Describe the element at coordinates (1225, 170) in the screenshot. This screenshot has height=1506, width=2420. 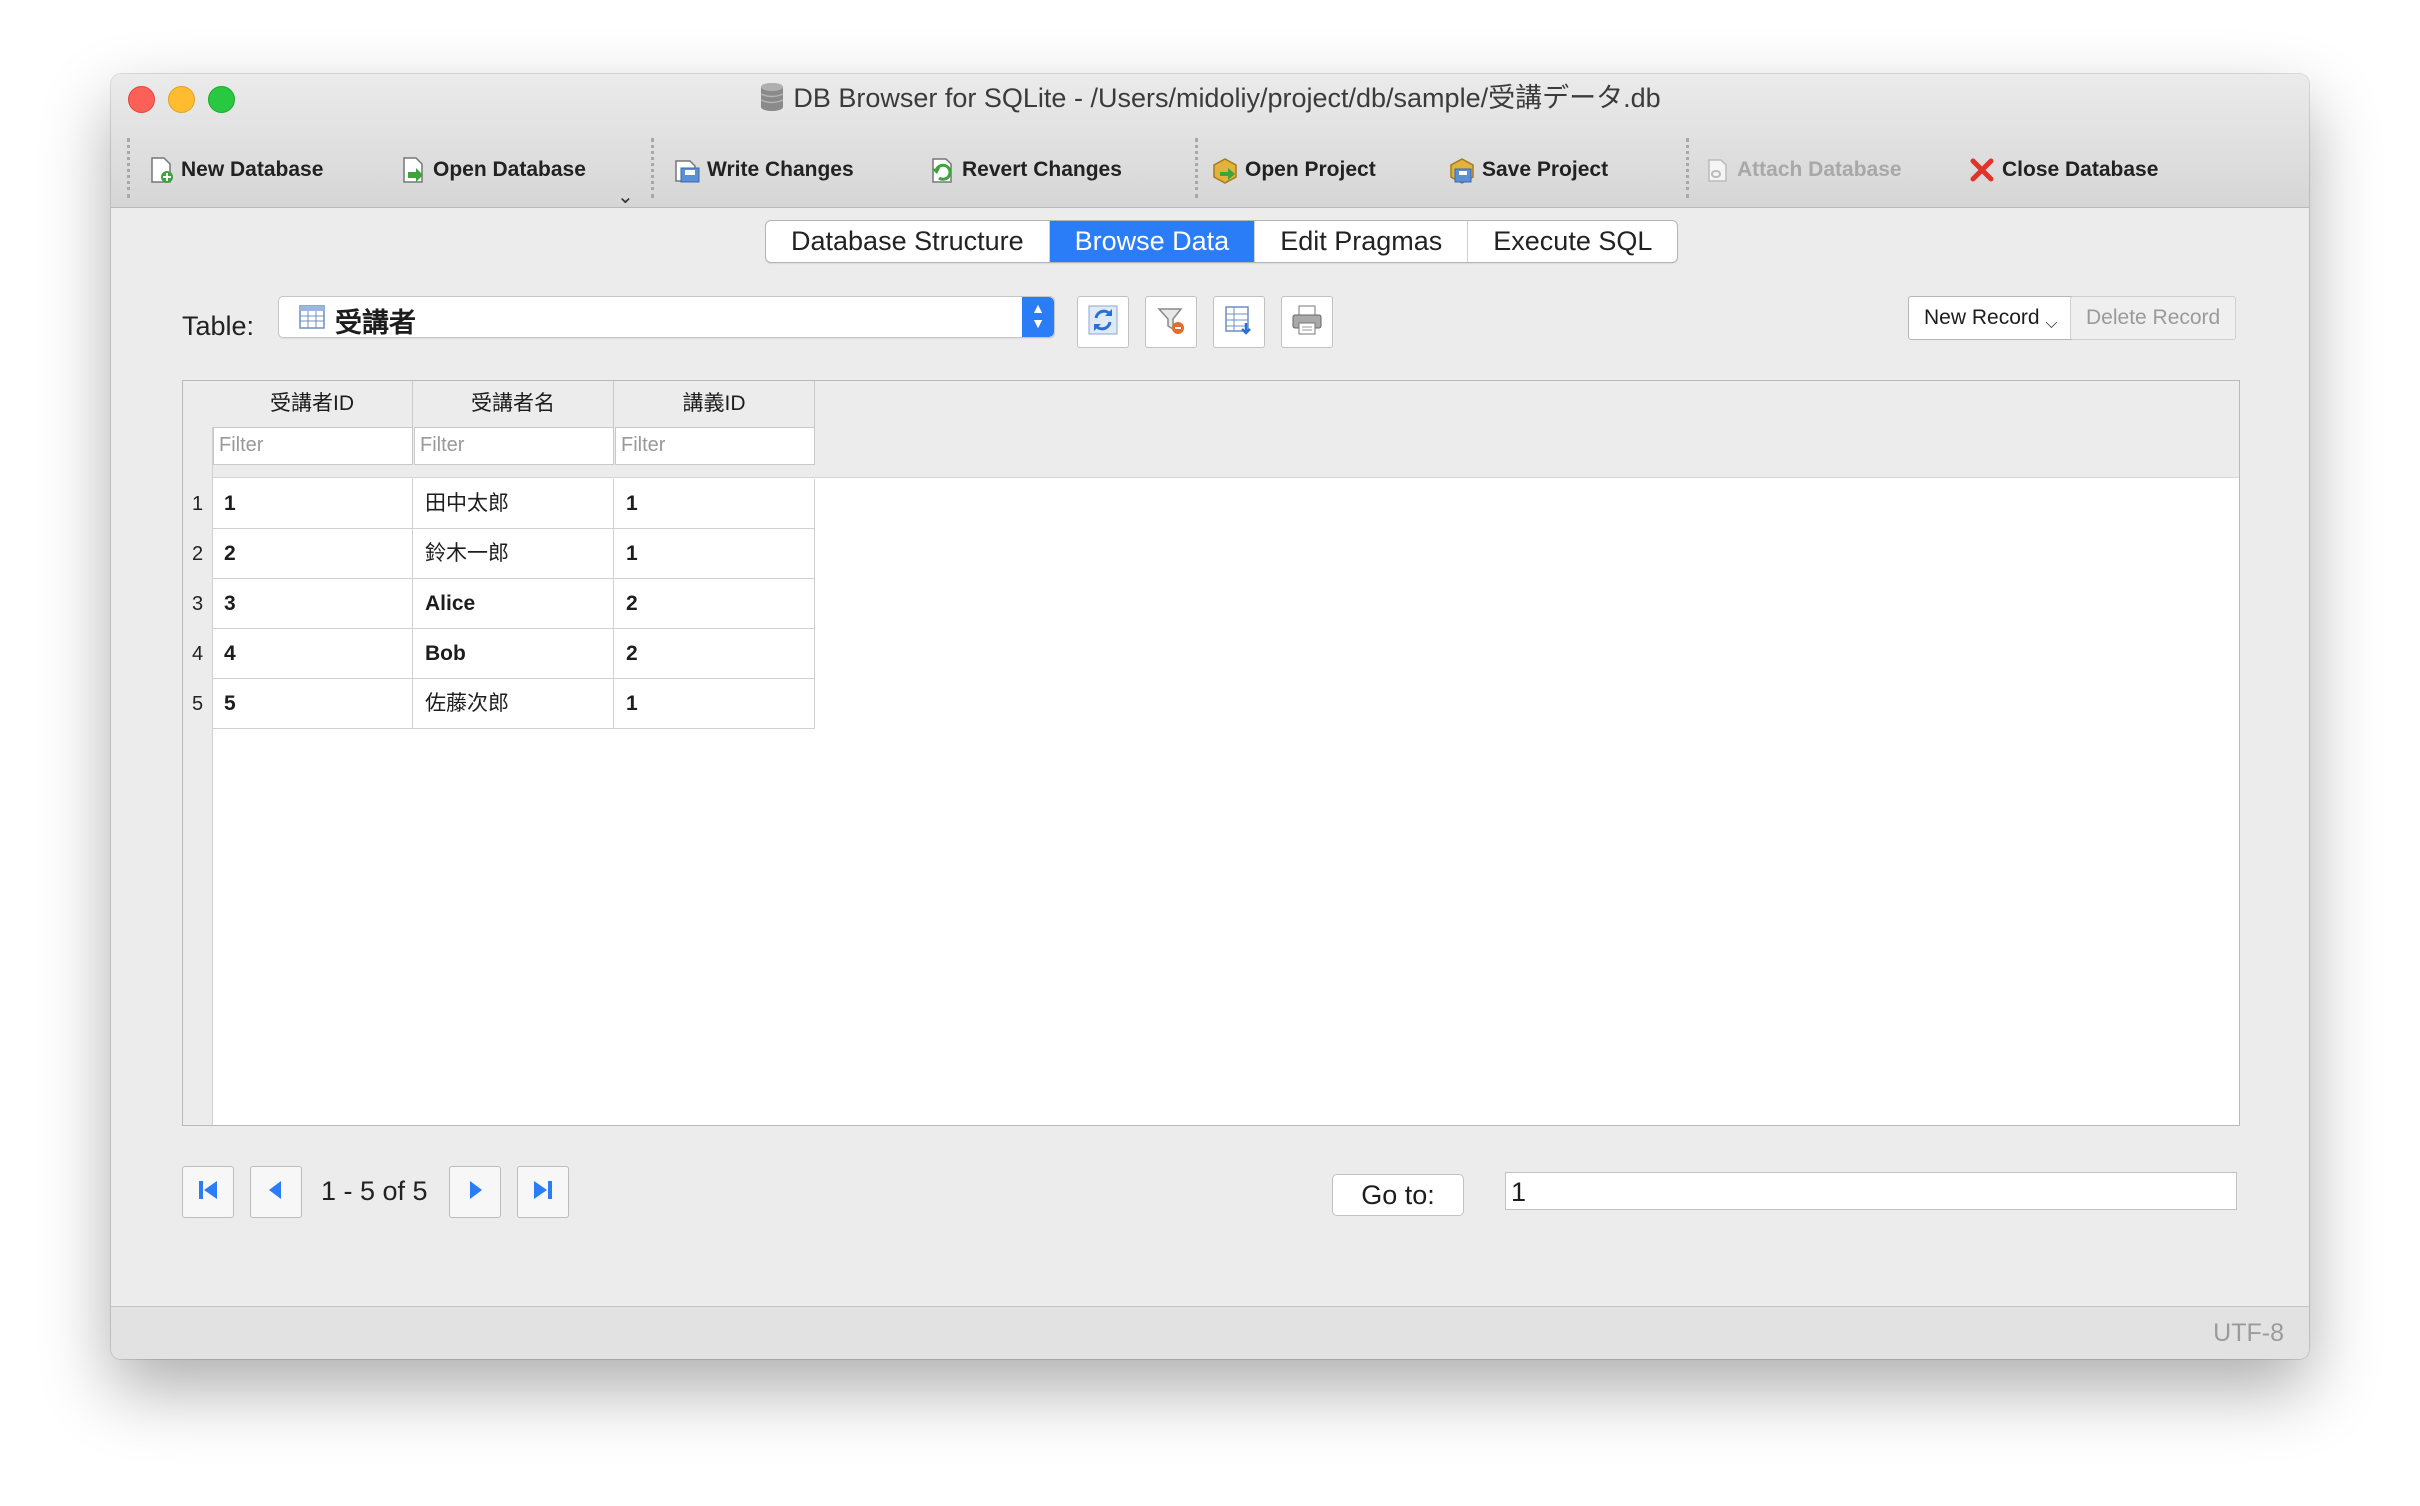
I see `open-project-icon` at that location.